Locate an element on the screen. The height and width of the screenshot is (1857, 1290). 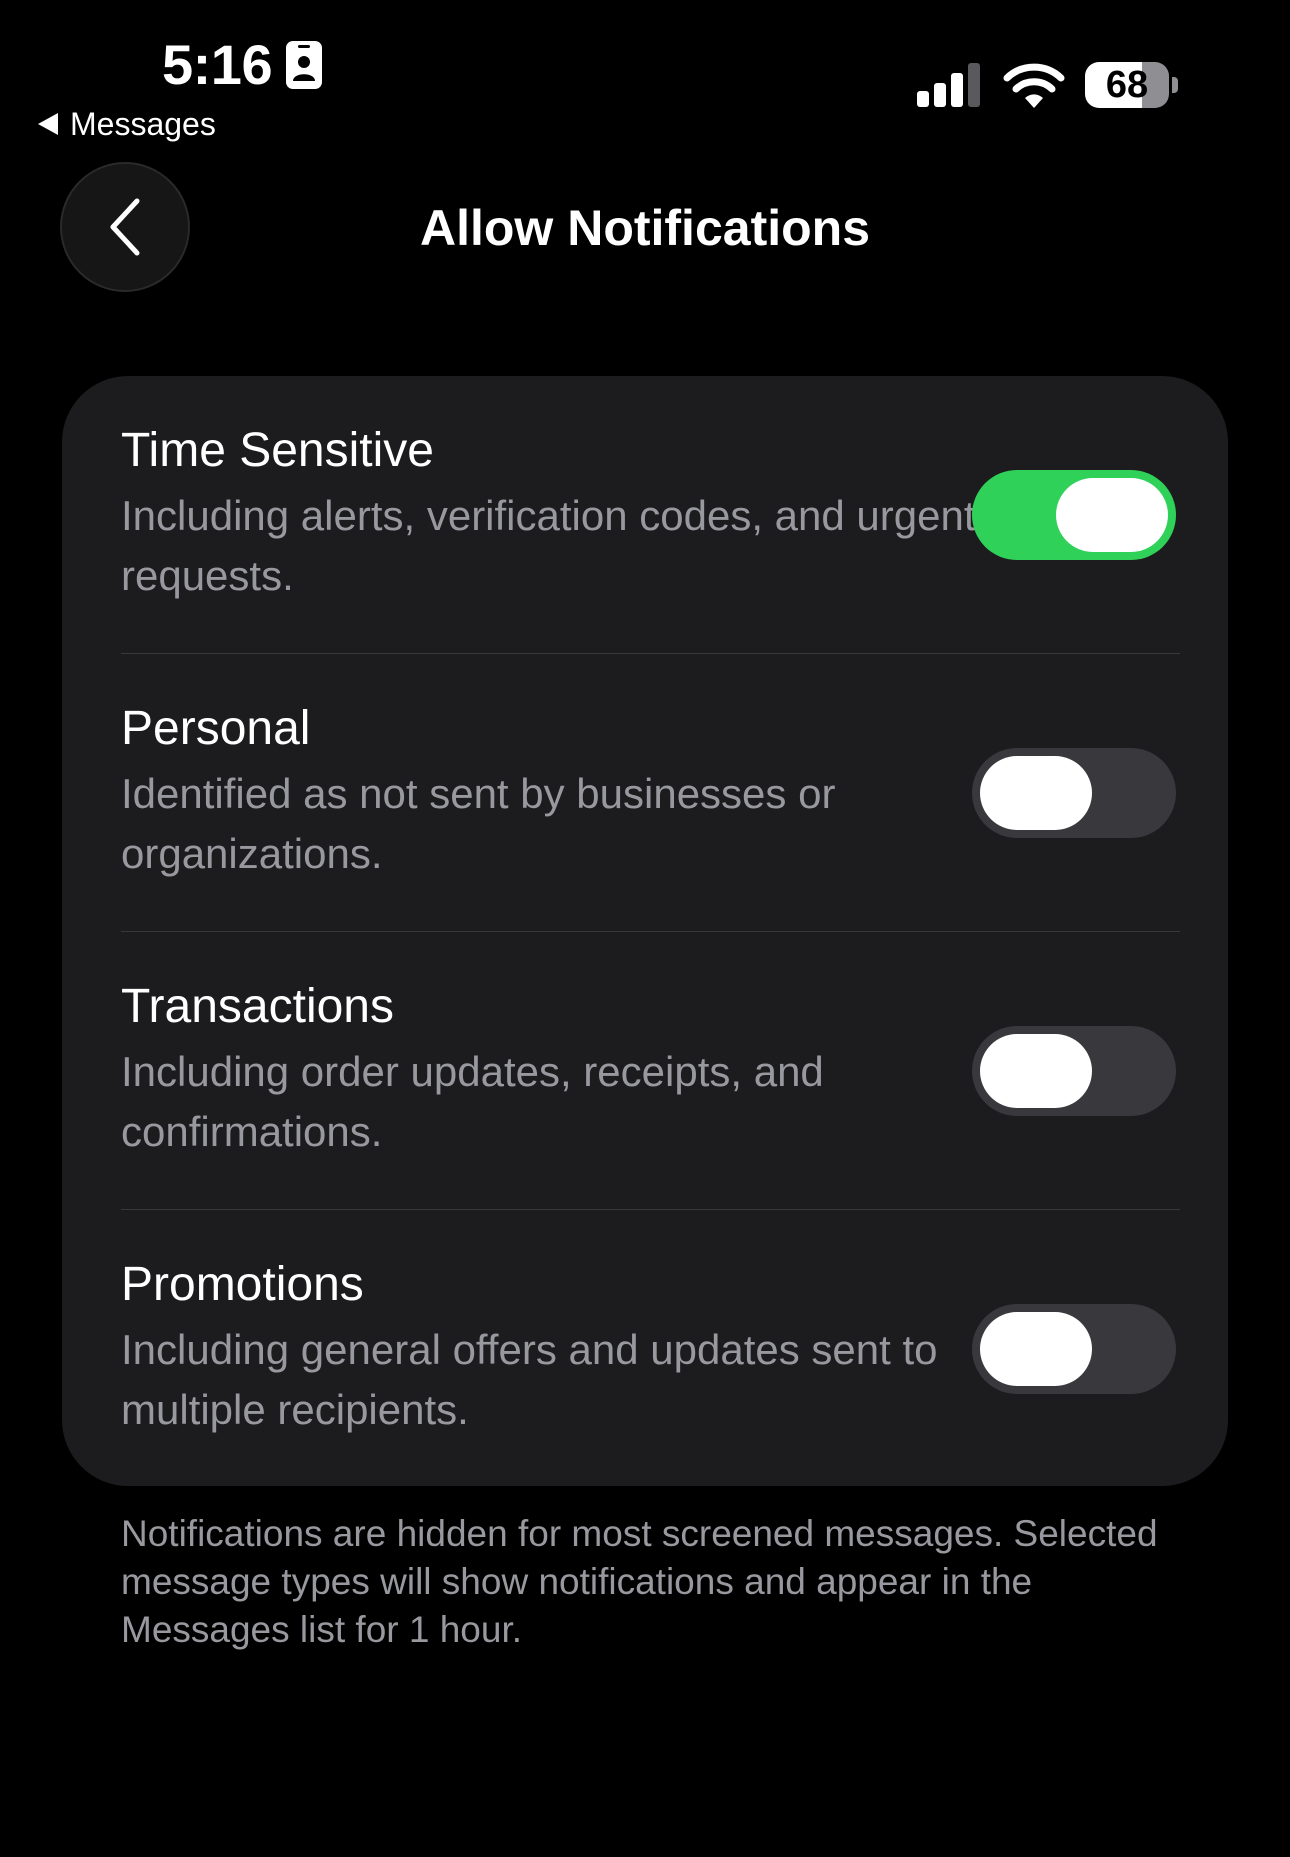
status-indicators: 68 is located at coordinates (1047, 85).